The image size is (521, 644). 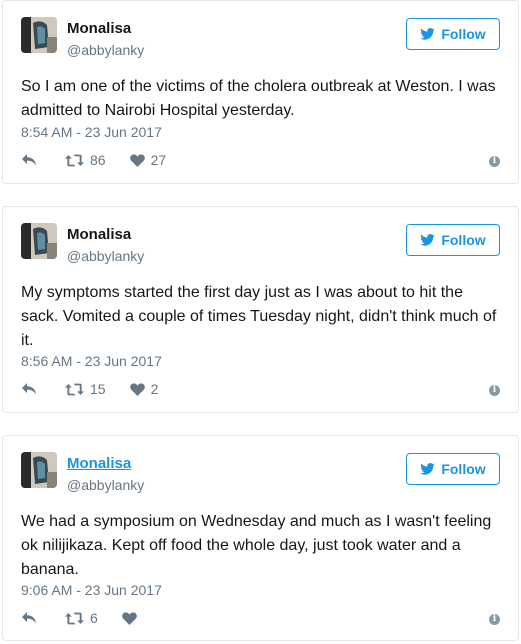 What do you see at coordinates (148, 160) in the screenshot?
I see `like-button: 27` at bounding box center [148, 160].